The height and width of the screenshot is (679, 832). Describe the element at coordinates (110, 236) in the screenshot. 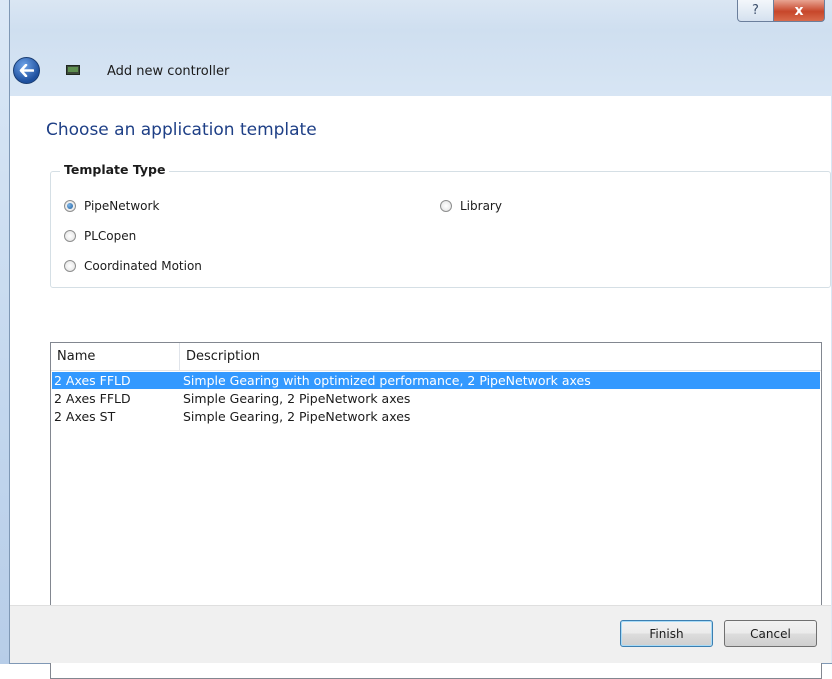

I see `radio-label: PLCopen` at that location.